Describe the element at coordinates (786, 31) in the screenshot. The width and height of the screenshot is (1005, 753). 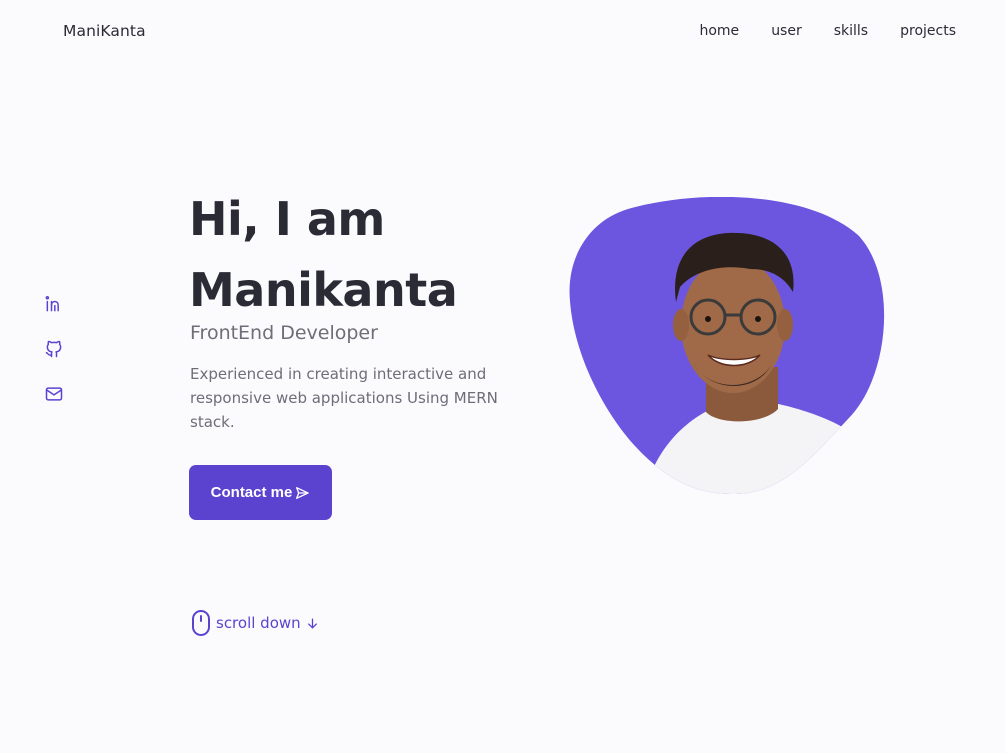
I see `nav-user: user` at that location.